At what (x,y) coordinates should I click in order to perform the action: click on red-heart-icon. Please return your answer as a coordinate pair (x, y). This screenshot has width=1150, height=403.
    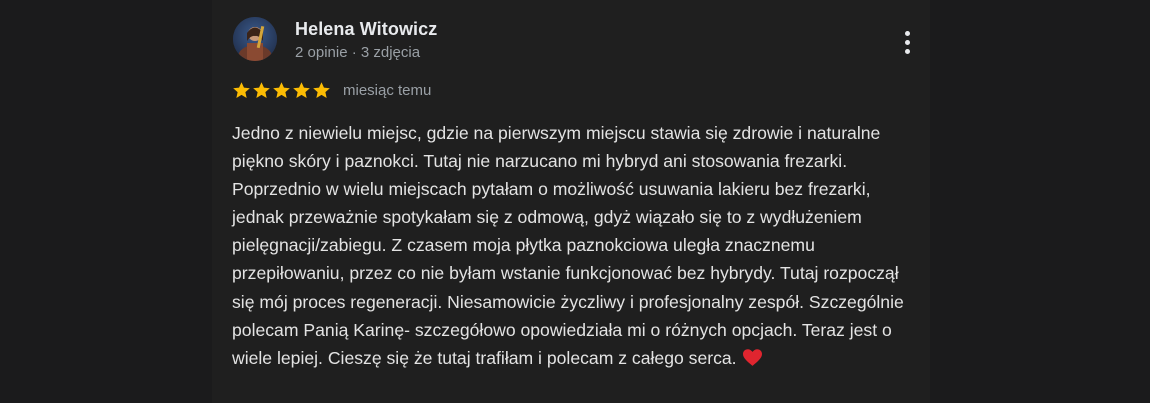
    Looking at the image, I should click on (752, 357).